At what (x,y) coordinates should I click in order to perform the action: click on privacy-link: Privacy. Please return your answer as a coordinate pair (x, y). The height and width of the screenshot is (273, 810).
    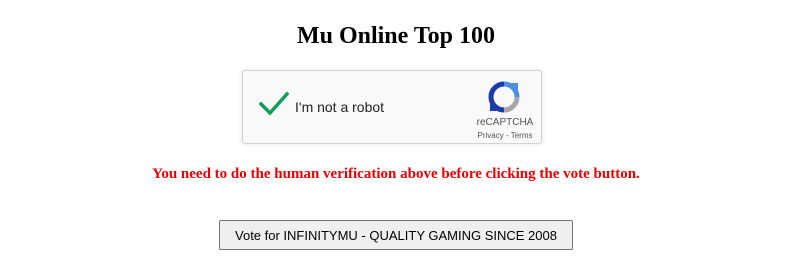
    Looking at the image, I should click on (491, 135).